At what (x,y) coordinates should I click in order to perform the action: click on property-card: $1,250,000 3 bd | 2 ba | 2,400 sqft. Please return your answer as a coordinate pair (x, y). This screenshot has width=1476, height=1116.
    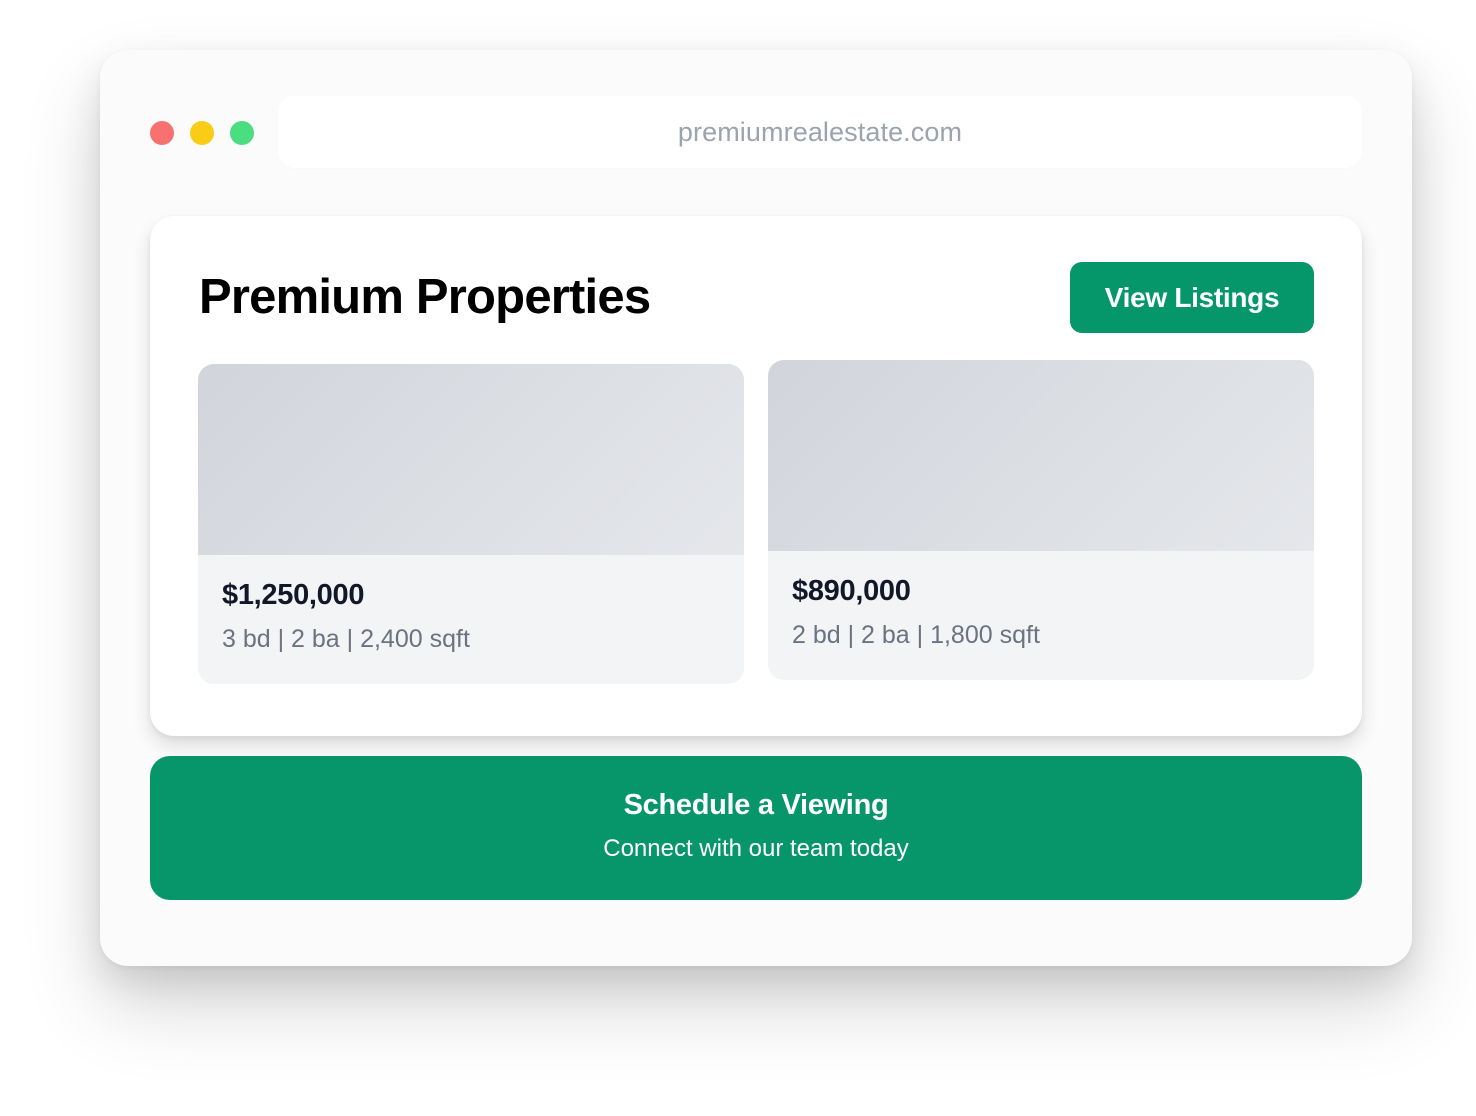
    Looking at the image, I should click on (471, 524).